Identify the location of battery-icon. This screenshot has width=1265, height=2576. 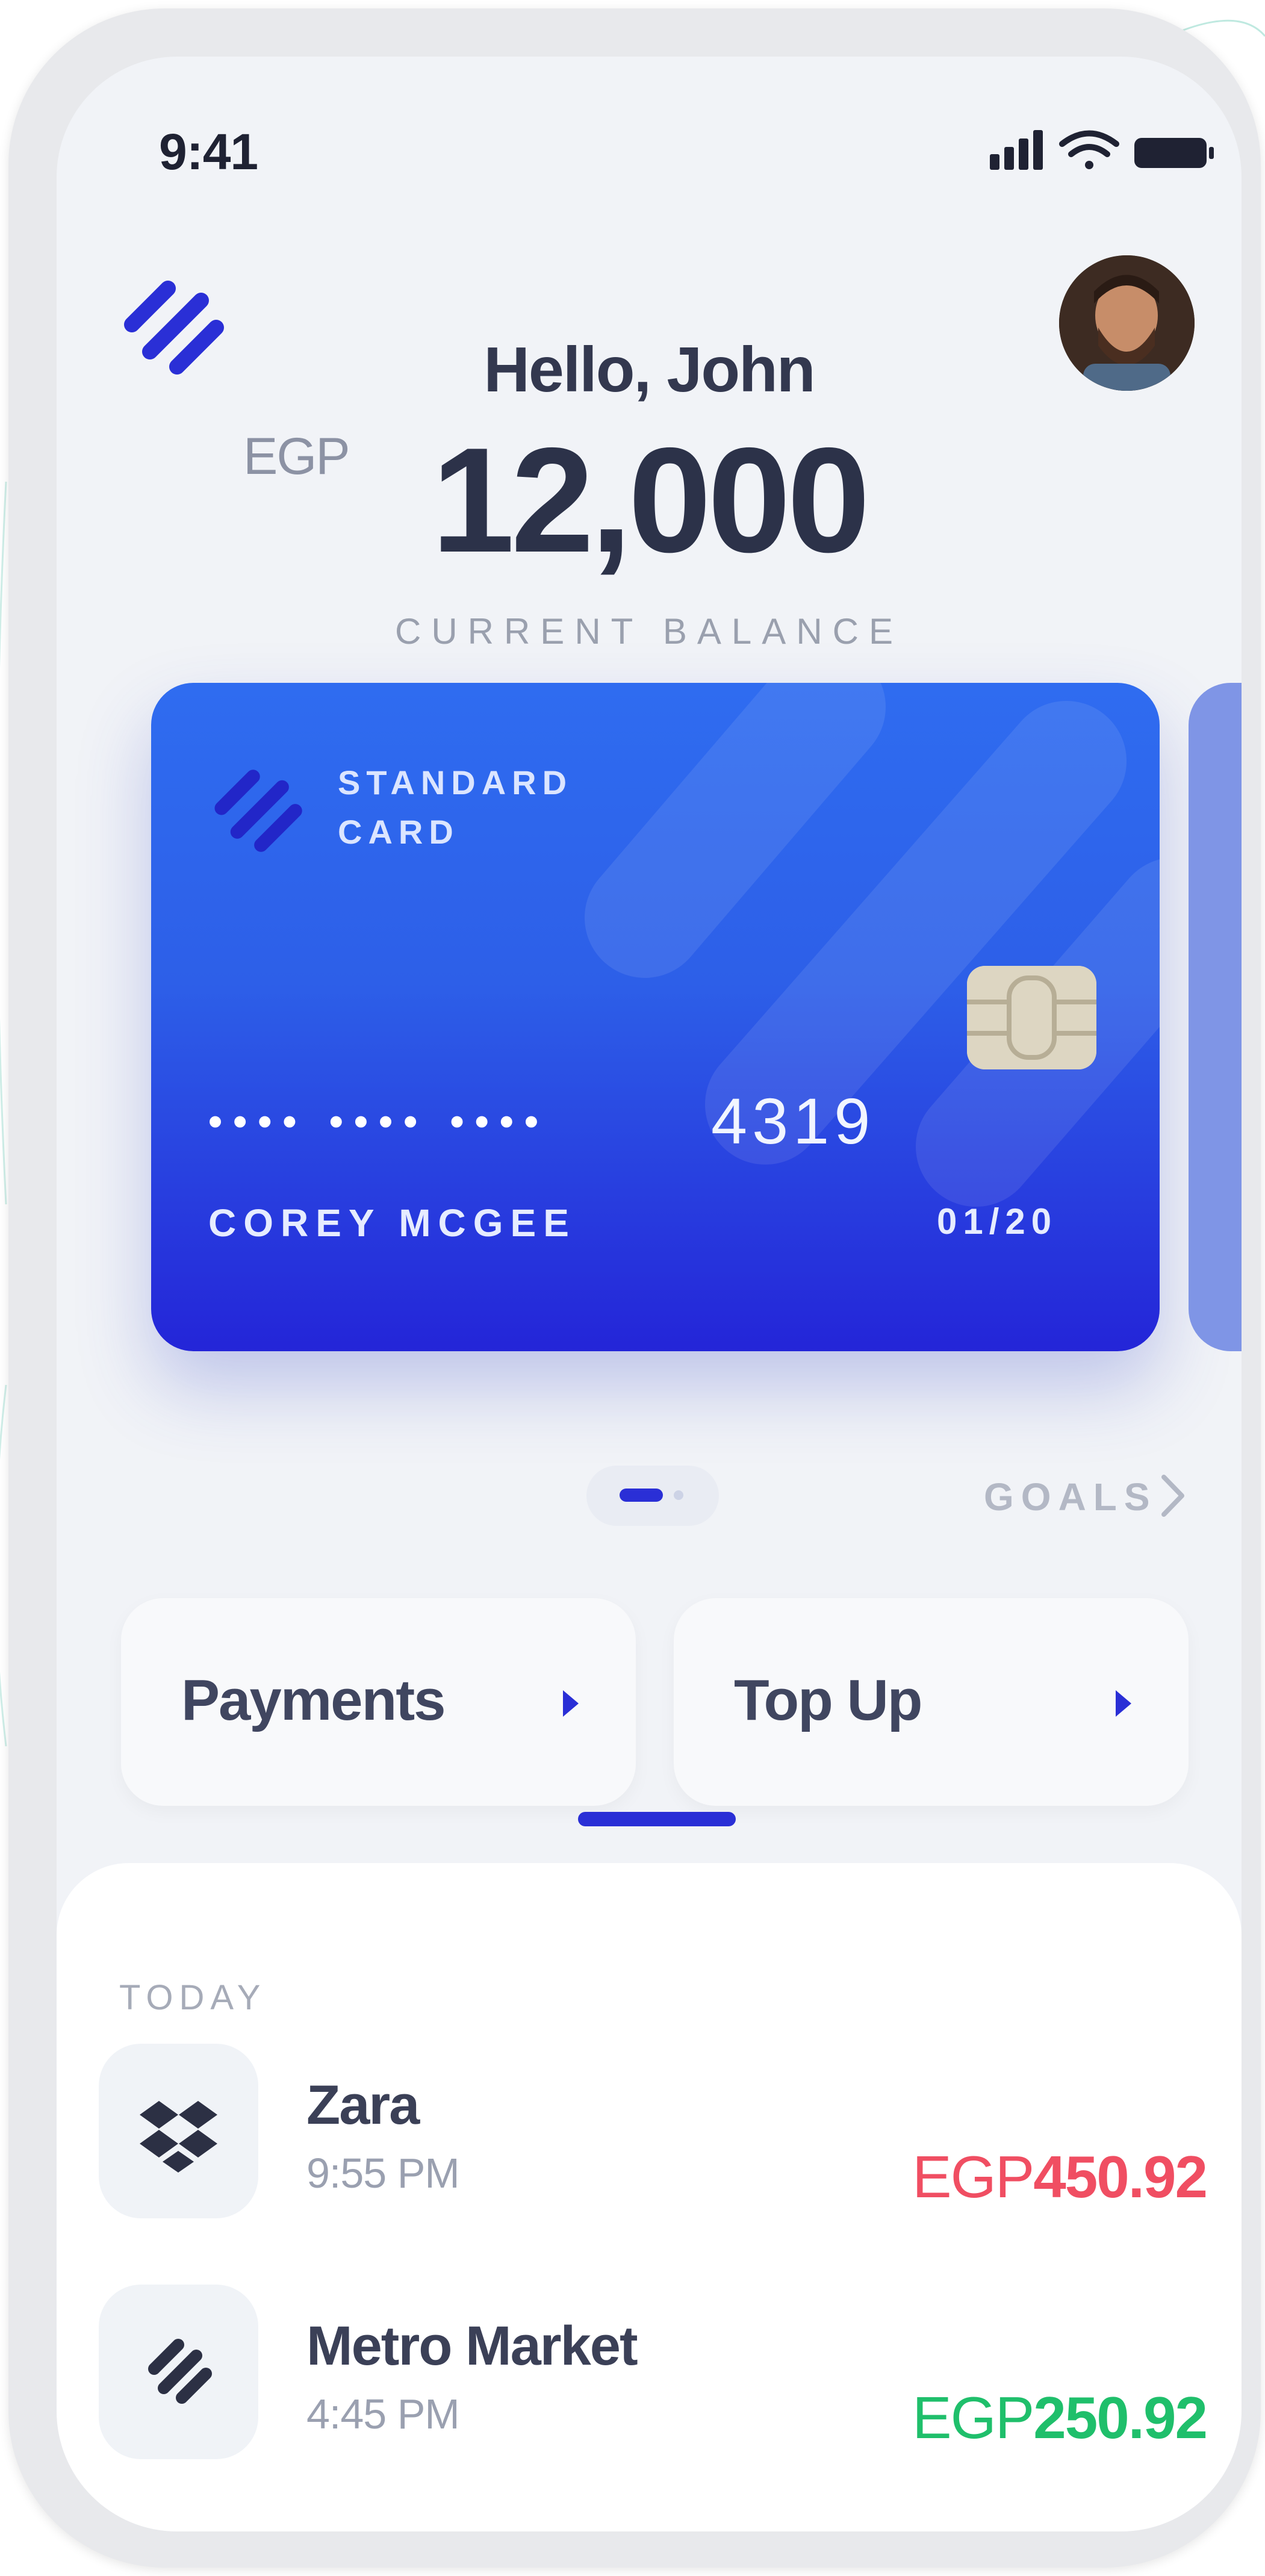
(1174, 153).